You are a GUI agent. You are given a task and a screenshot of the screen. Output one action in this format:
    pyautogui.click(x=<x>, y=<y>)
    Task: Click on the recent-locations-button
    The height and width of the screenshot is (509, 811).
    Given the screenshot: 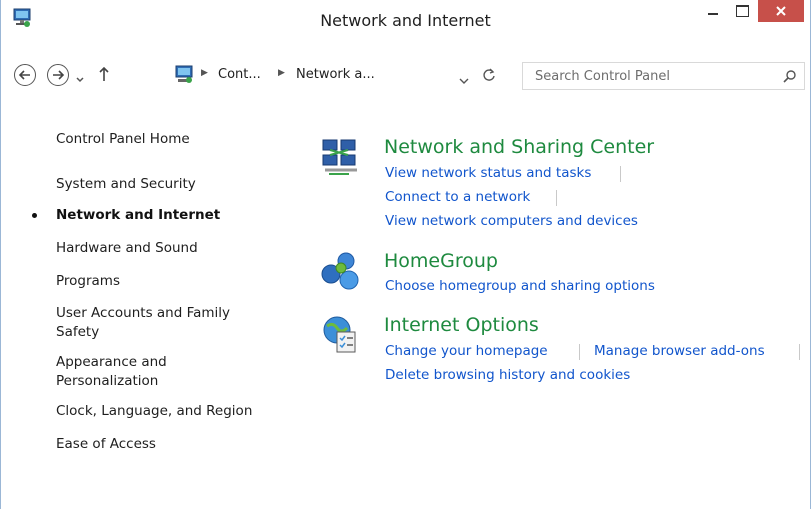 What is the action you would take?
    pyautogui.click(x=80, y=78)
    